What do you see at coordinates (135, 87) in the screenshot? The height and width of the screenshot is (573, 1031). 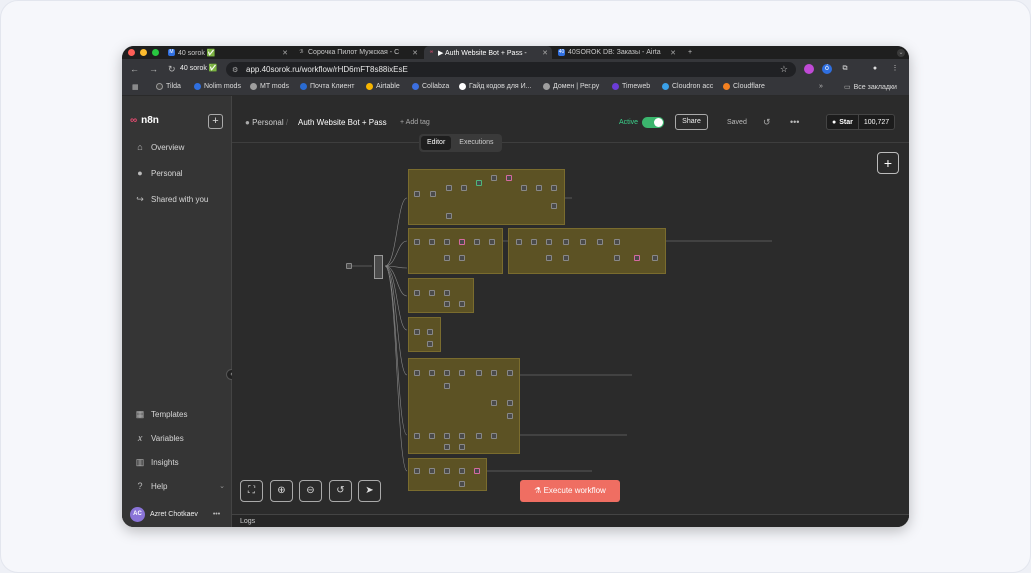 I see `apps-grid-icon: ▦` at bounding box center [135, 87].